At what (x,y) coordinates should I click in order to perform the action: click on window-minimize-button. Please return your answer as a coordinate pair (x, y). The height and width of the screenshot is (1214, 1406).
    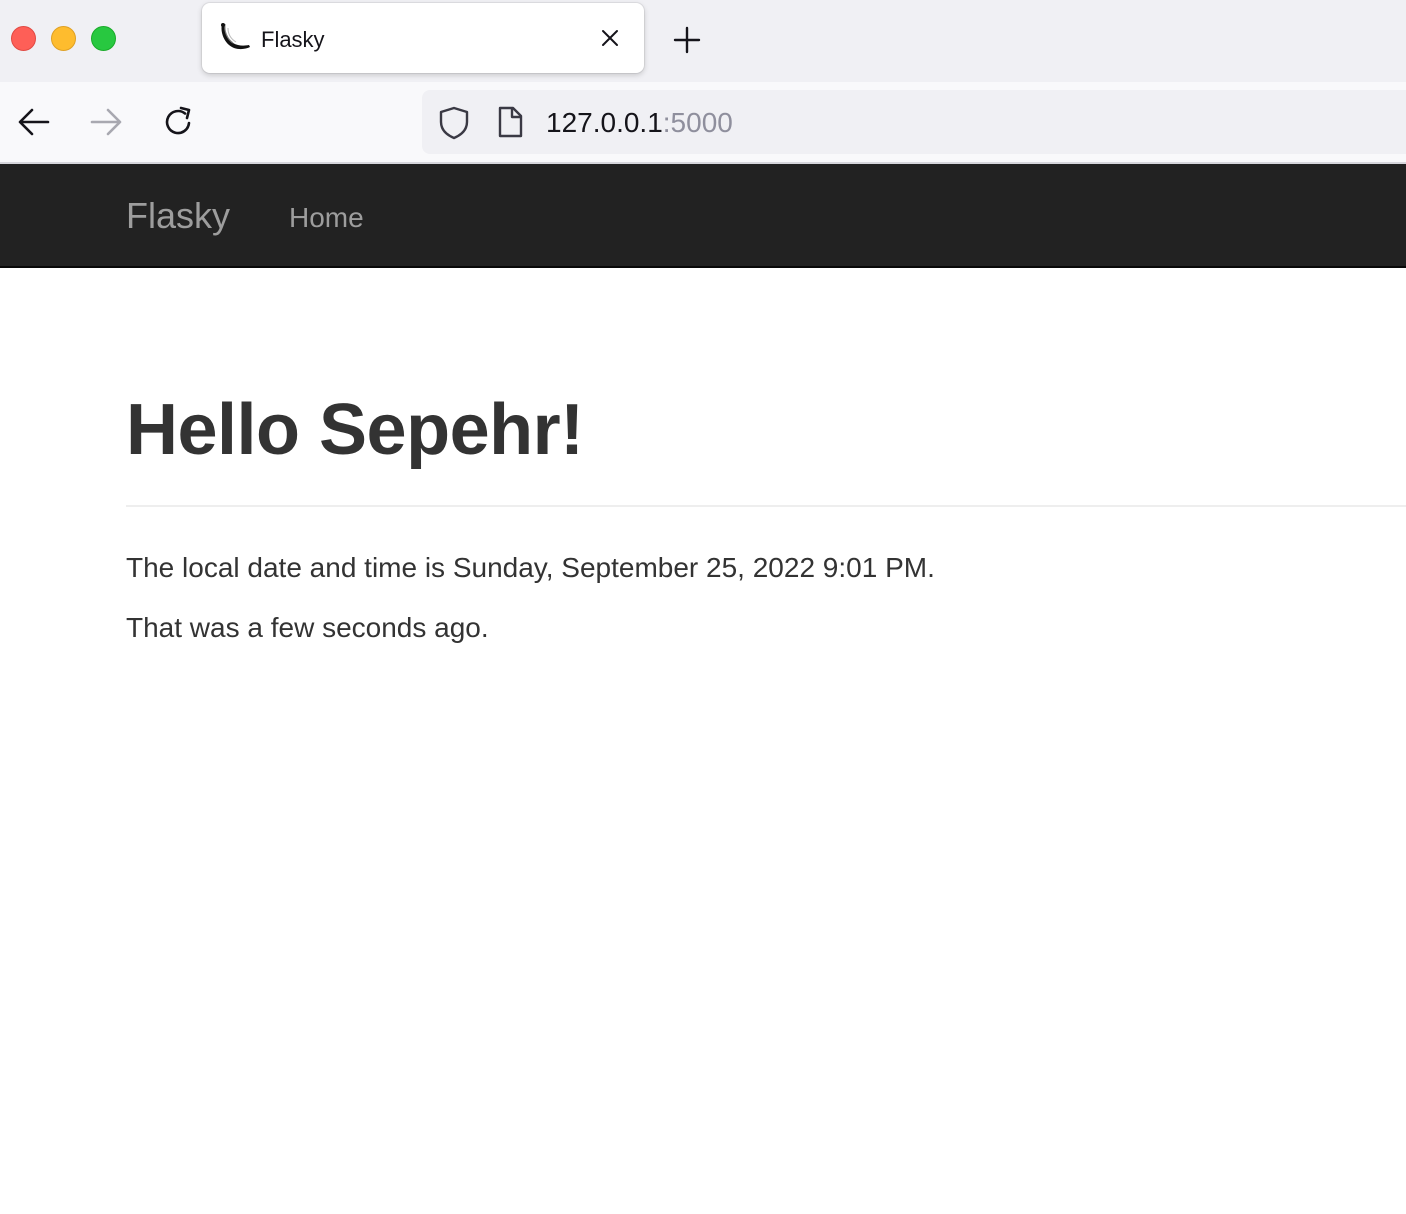
    Looking at the image, I should click on (63, 38).